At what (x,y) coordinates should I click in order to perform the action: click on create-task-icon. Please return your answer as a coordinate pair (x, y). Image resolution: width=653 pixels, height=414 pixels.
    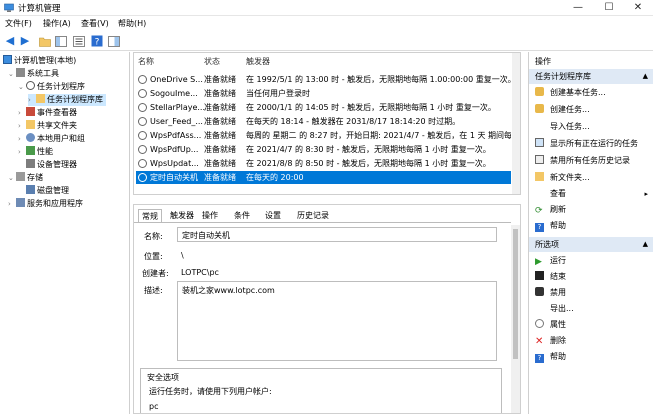
    Looking at the image, I should click on (539, 108).